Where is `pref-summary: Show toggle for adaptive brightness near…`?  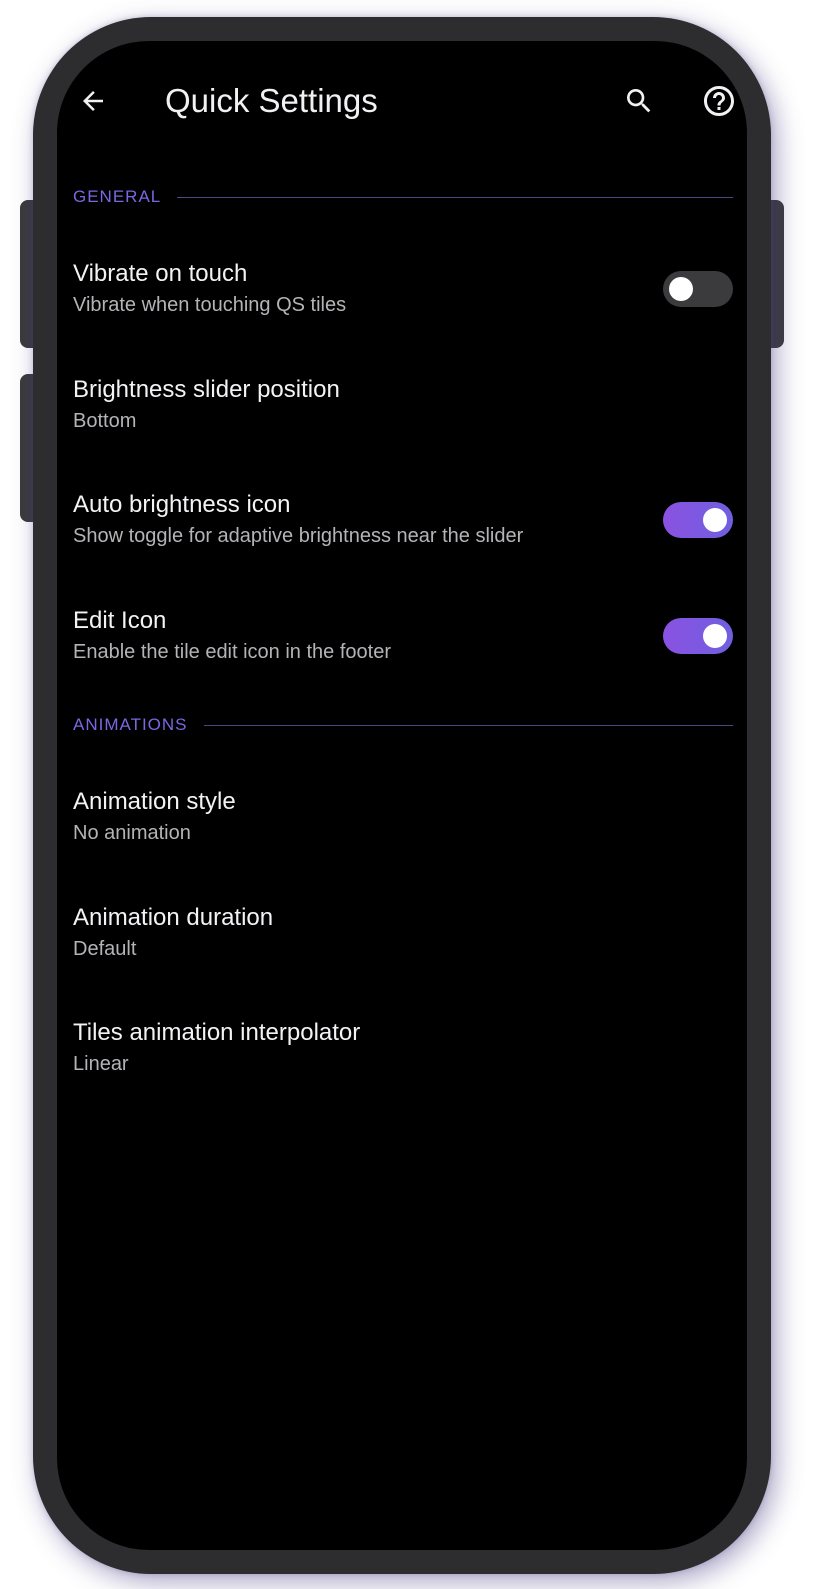
pref-summary: Show toggle for adaptive brightness near… is located at coordinates (298, 536).